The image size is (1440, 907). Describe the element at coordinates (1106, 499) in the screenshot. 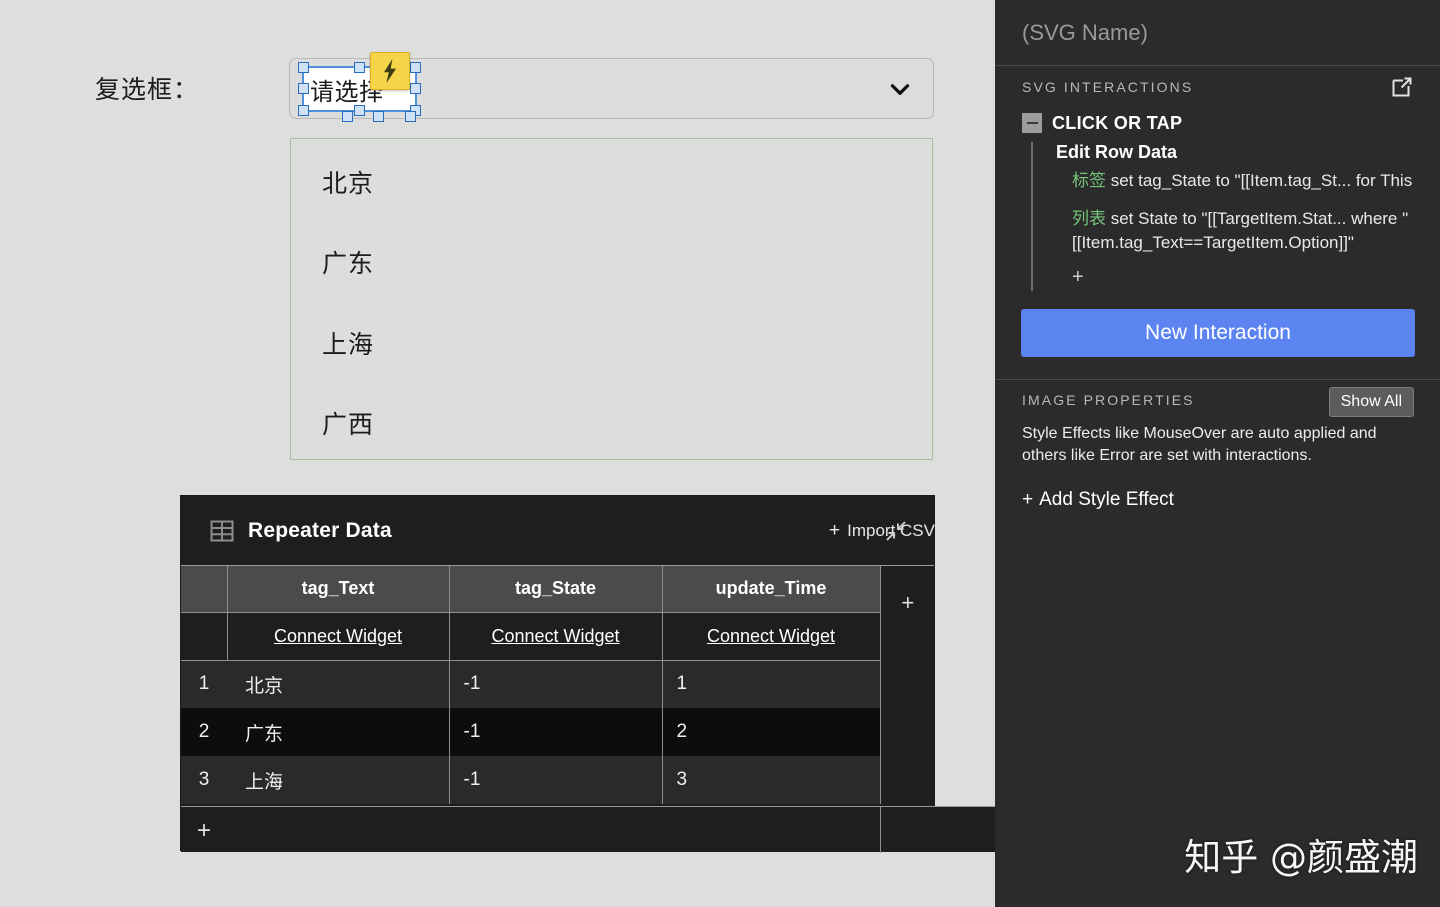

I see `add-style-effect-label: Add Style Effect` at that location.